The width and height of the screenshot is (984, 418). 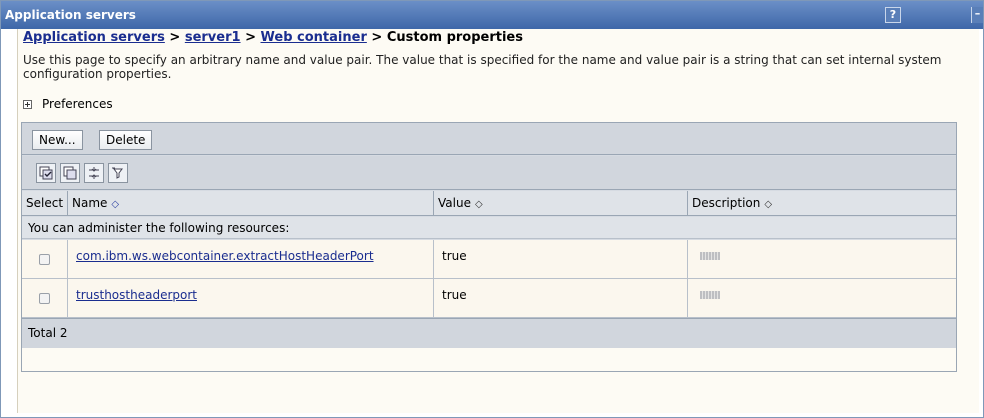 What do you see at coordinates (489, 333) in the screenshot?
I see `table-total: Total 2` at bounding box center [489, 333].